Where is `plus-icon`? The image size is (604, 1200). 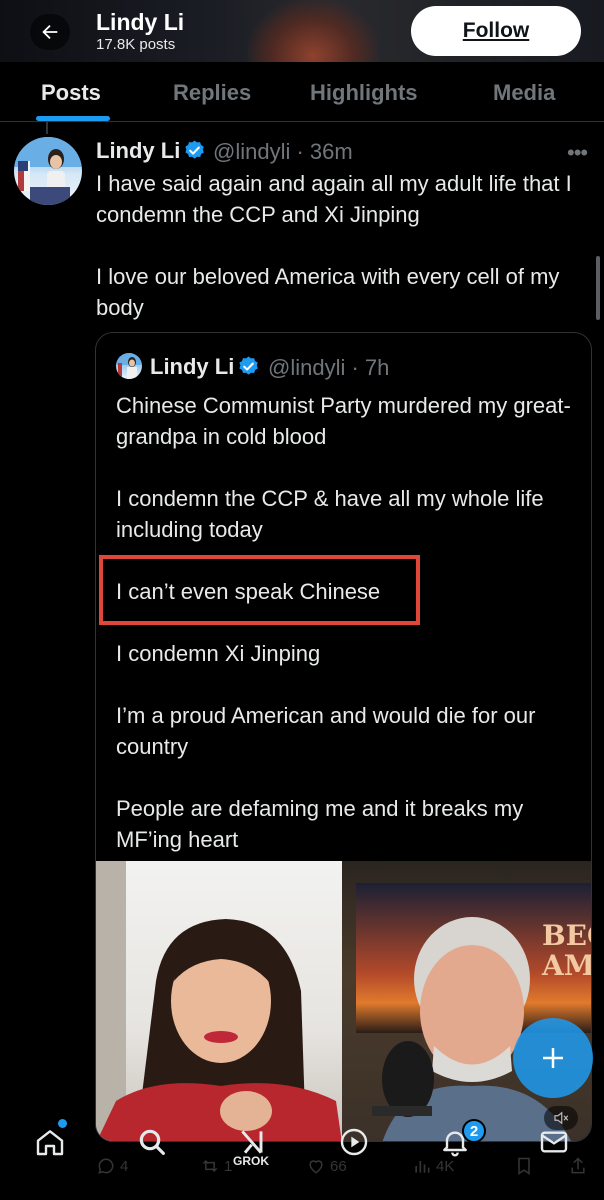
plus-icon is located at coordinates (553, 1058).